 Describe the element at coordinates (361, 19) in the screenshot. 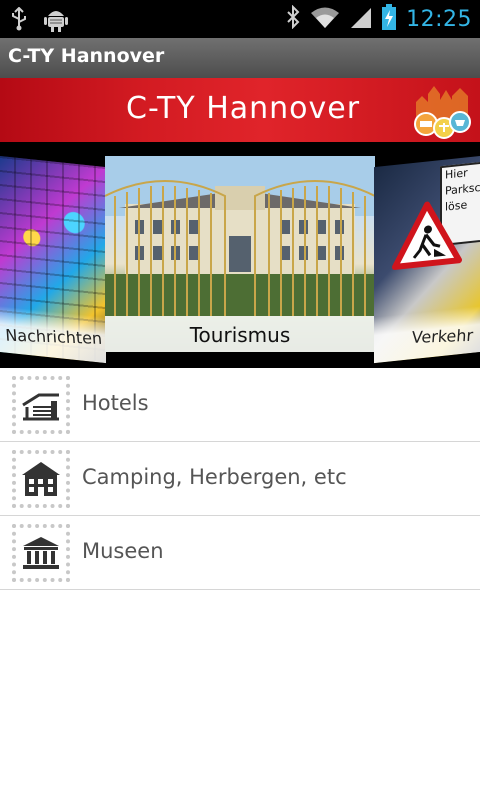

I see `signal-icon` at that location.